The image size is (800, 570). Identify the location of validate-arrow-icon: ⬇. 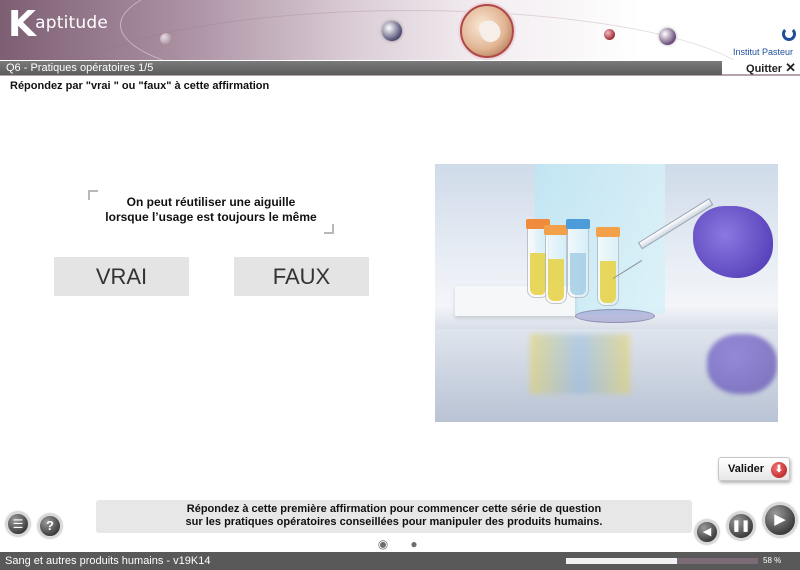
(779, 470).